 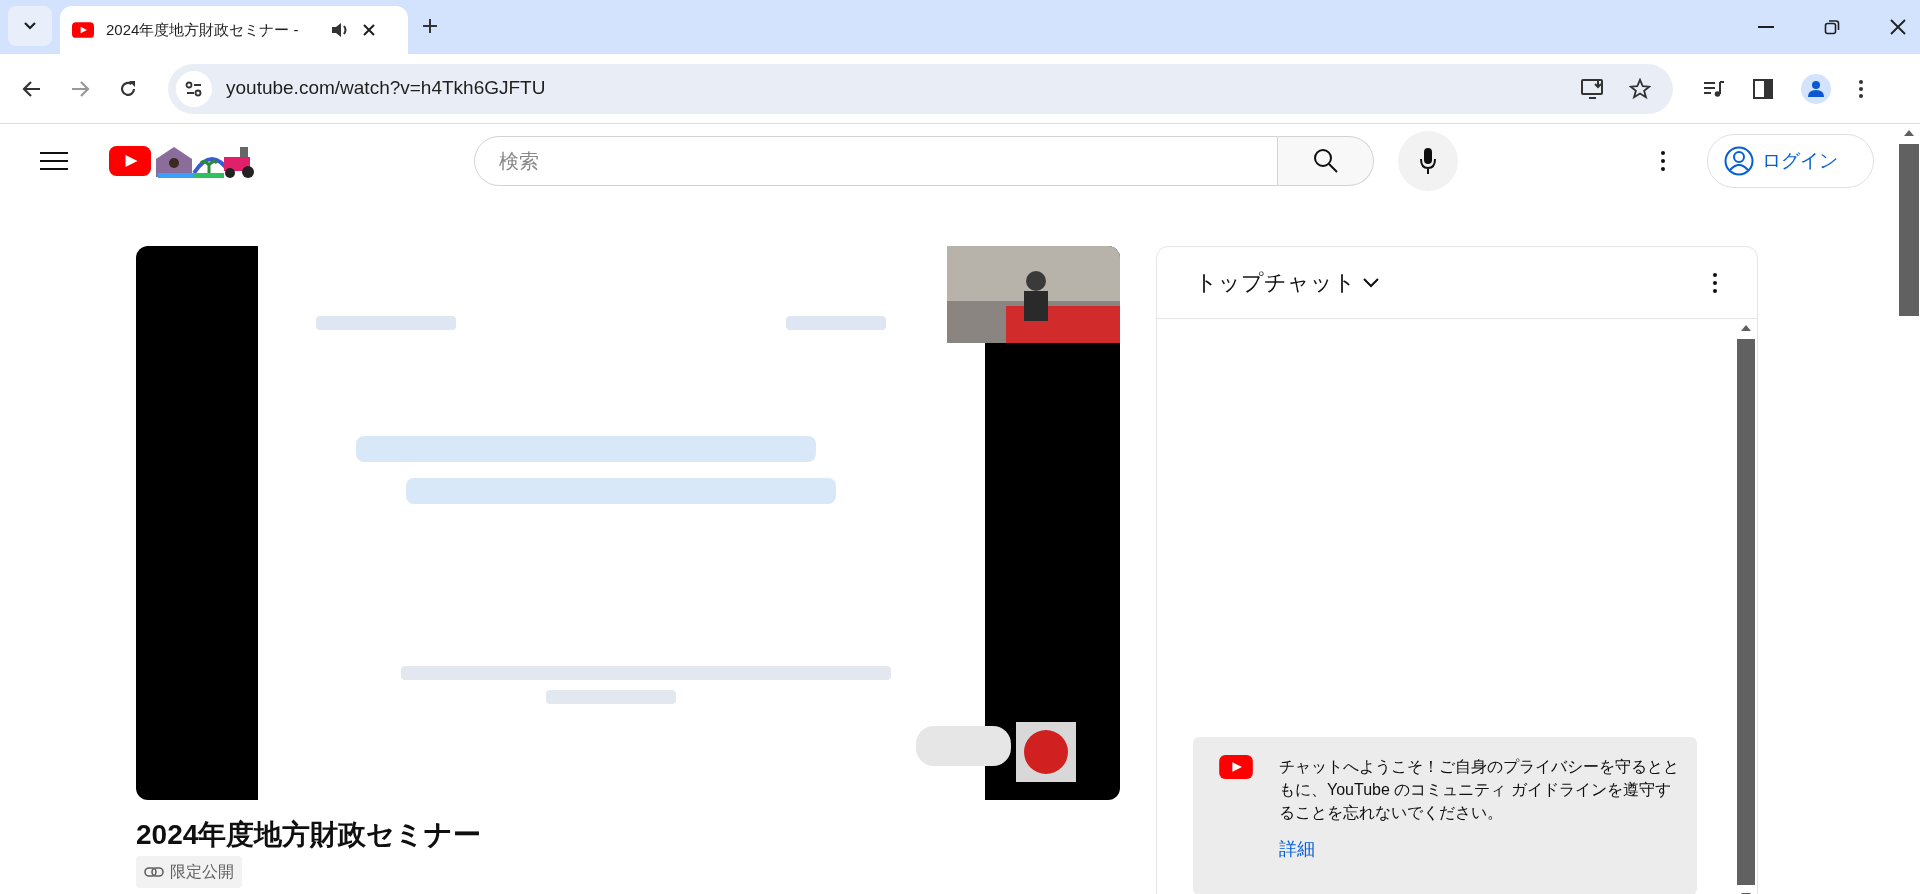 What do you see at coordinates (203, 29) in the screenshot?
I see `tab-title: 2024年度地方財政セミナー -` at bounding box center [203, 29].